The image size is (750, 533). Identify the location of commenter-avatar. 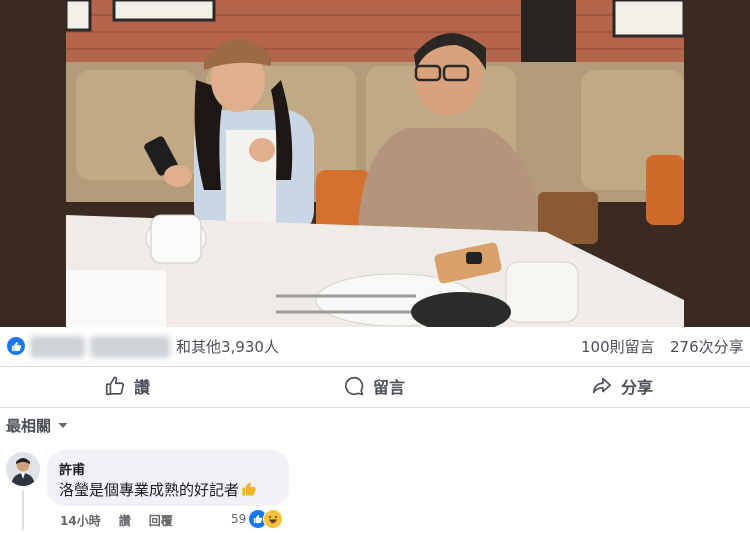
(23, 469).